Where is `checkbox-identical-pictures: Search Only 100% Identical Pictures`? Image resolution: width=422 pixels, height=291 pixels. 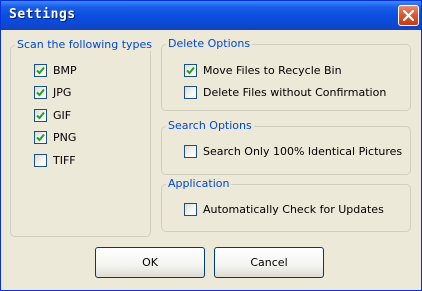
checkbox-identical-pictures: Search Only 100% Identical Pictures is located at coordinates (293, 151).